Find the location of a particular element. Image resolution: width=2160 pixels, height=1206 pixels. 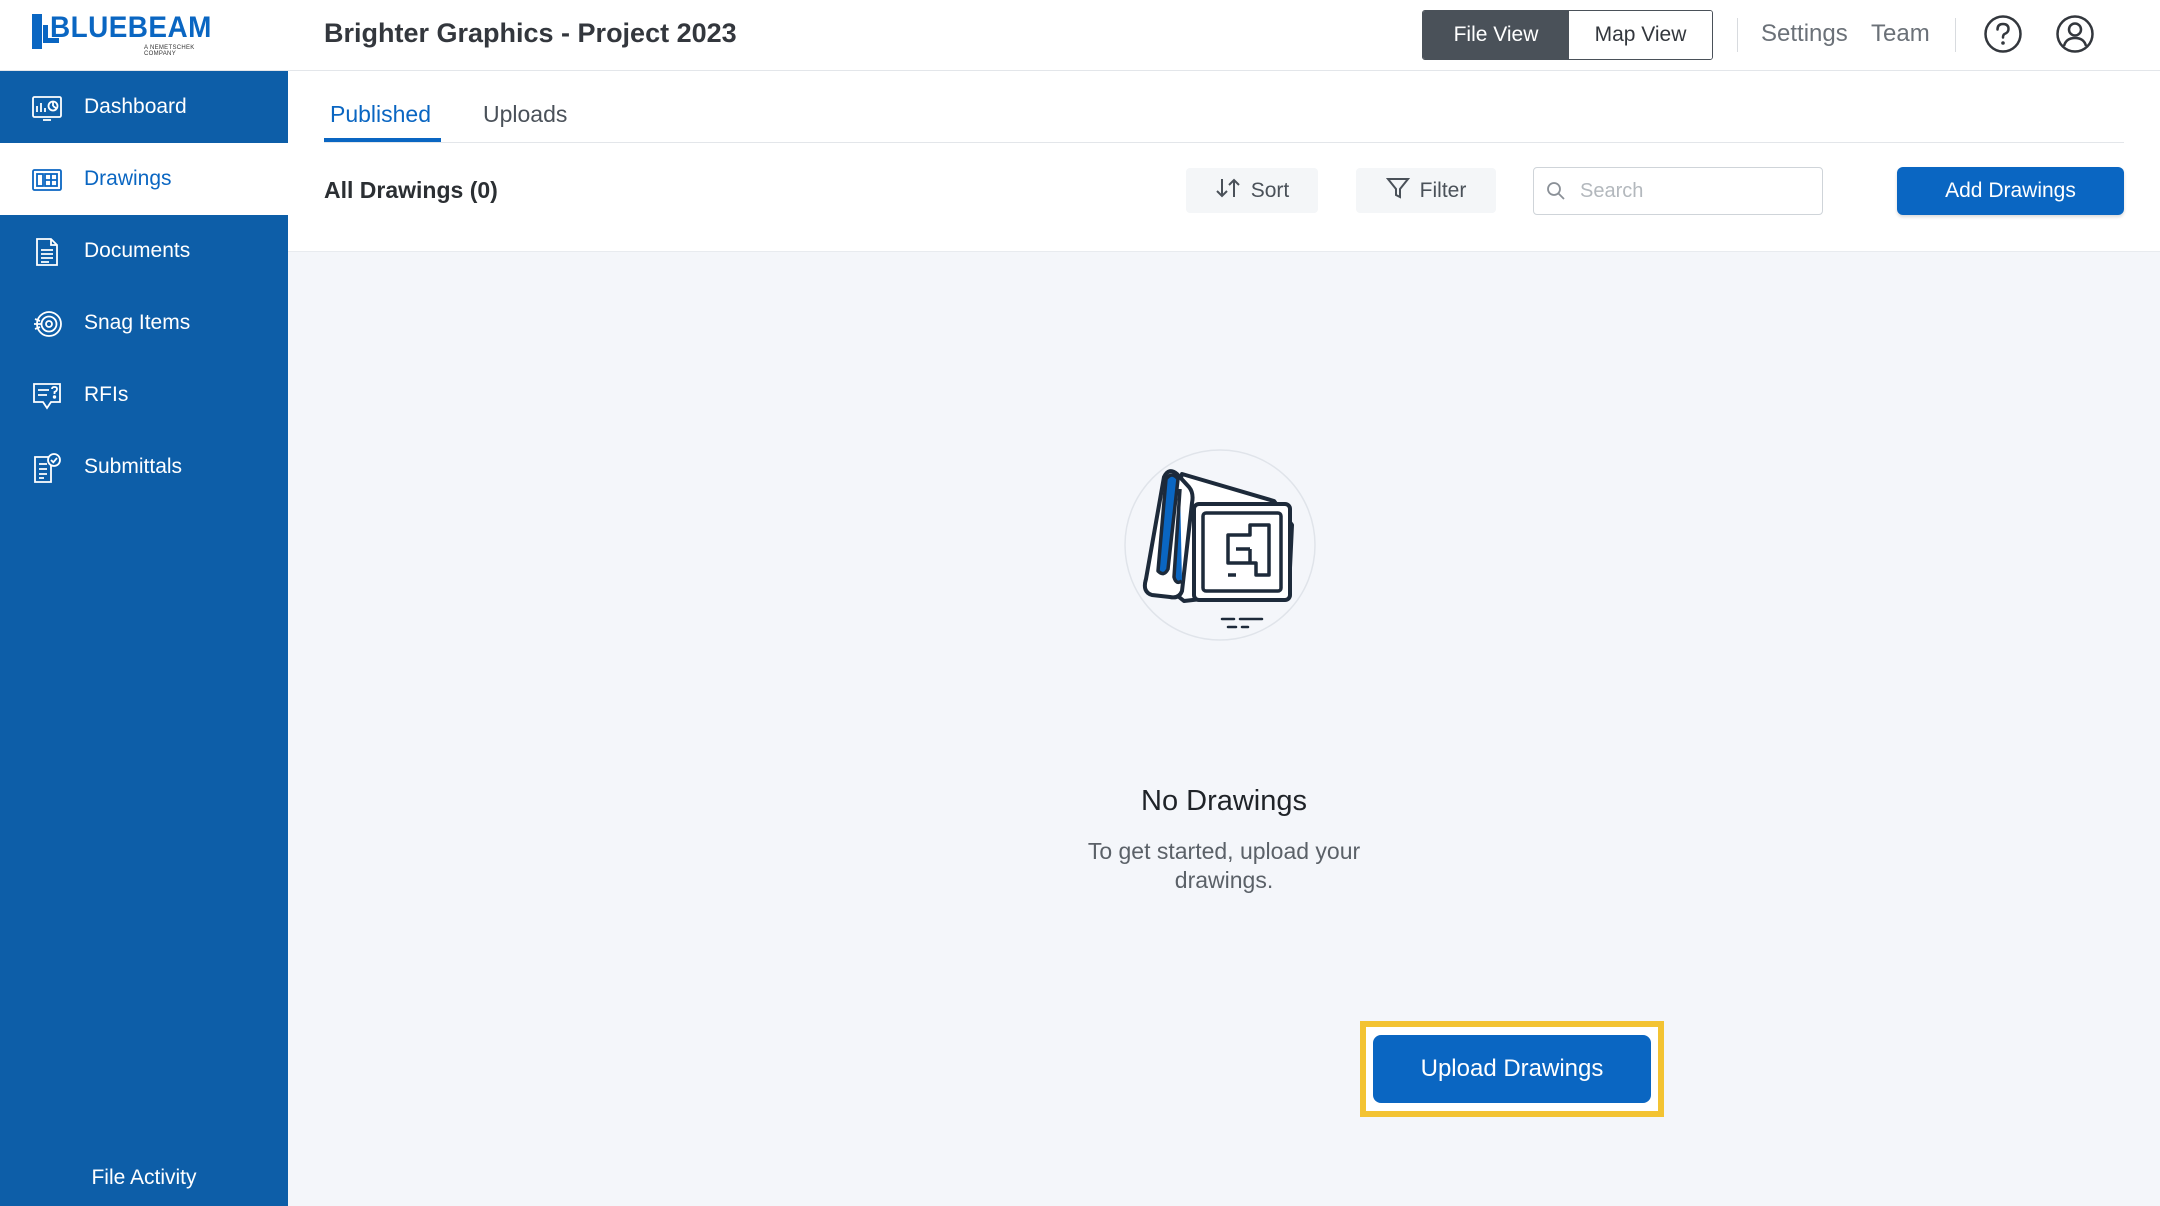

active-tab-indicator is located at coordinates (382, 140).